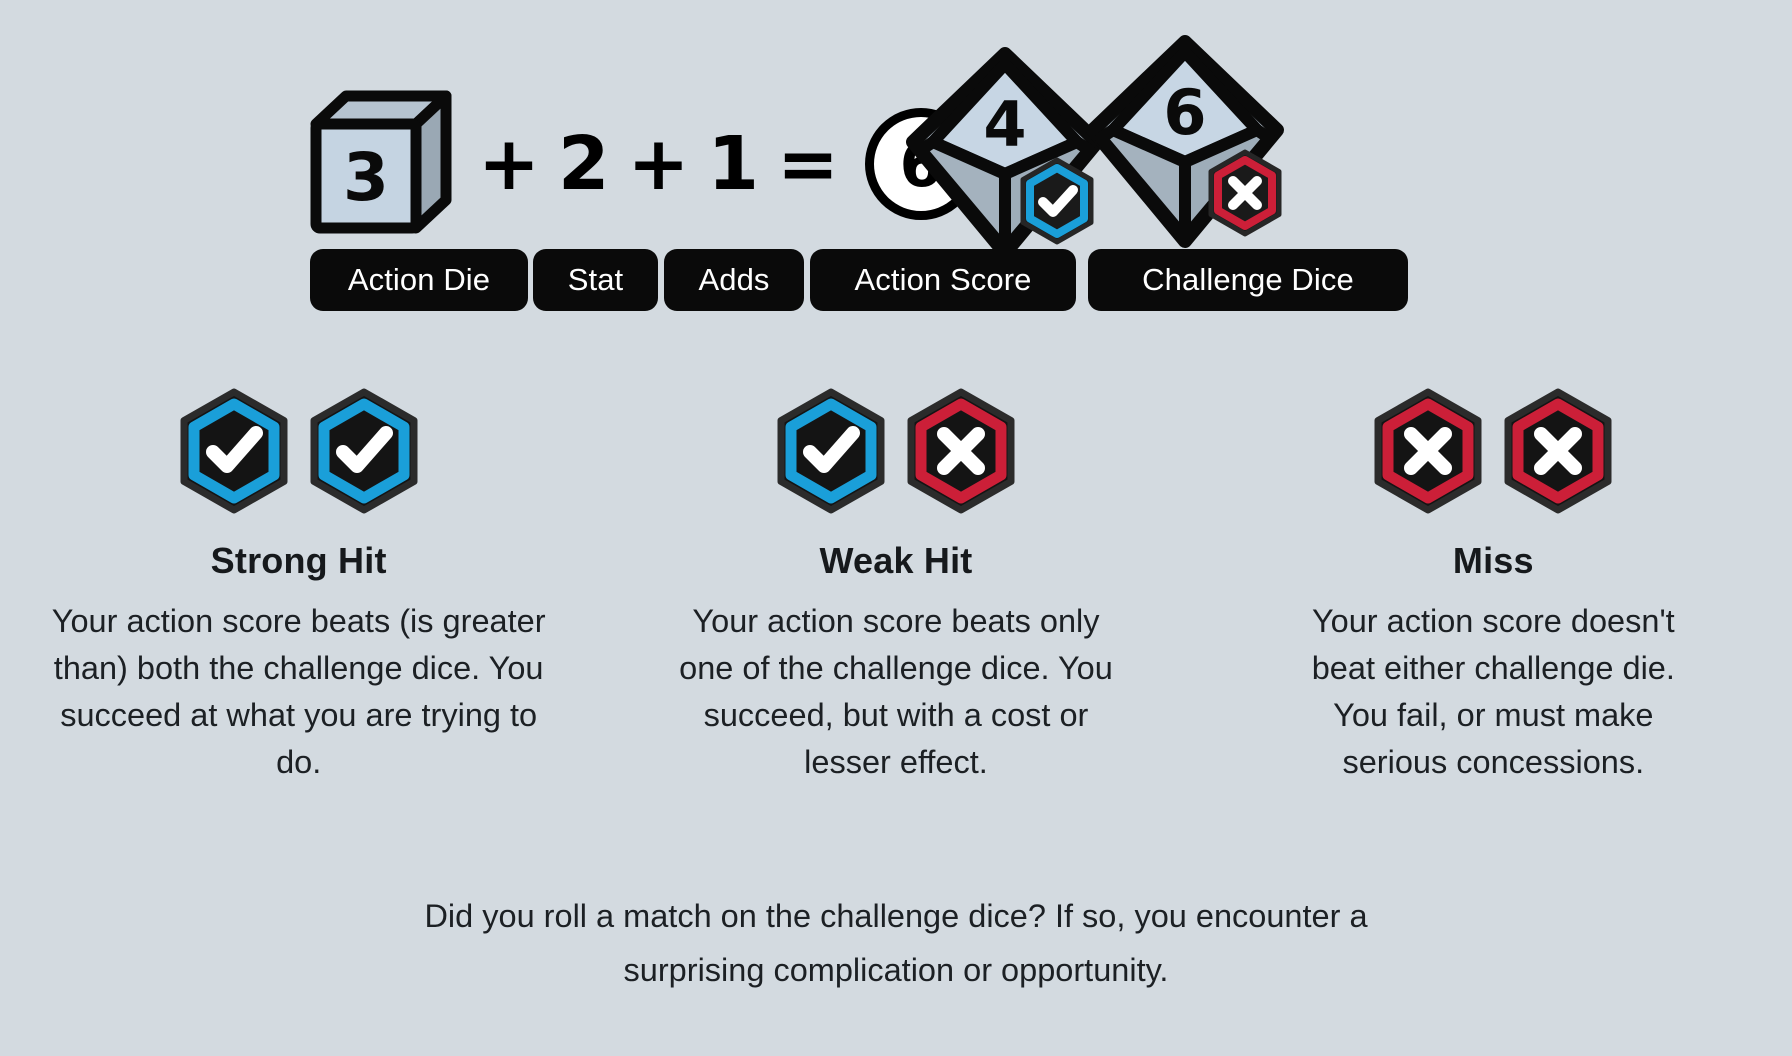  I want to click on cube-die-icon: 3, so click(381, 161).